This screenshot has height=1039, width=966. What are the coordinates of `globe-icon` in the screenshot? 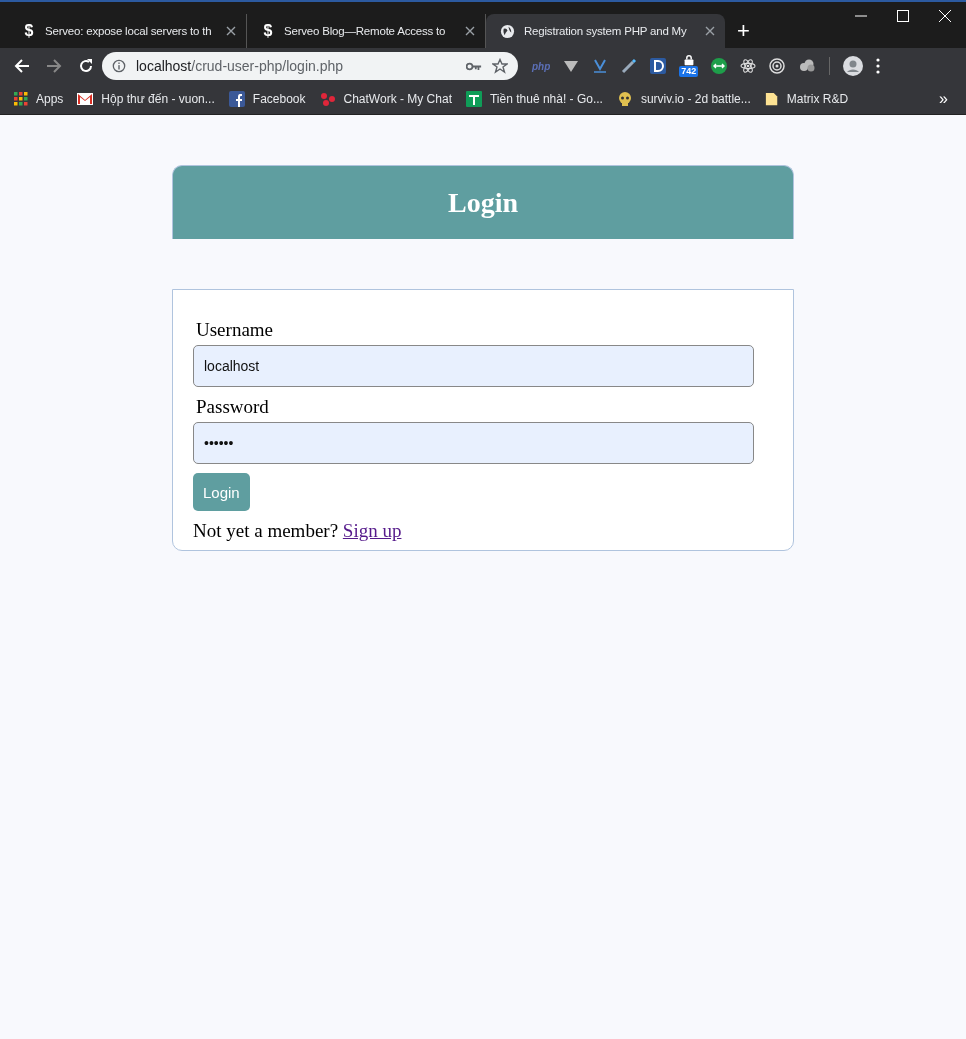 It's located at (507, 31).